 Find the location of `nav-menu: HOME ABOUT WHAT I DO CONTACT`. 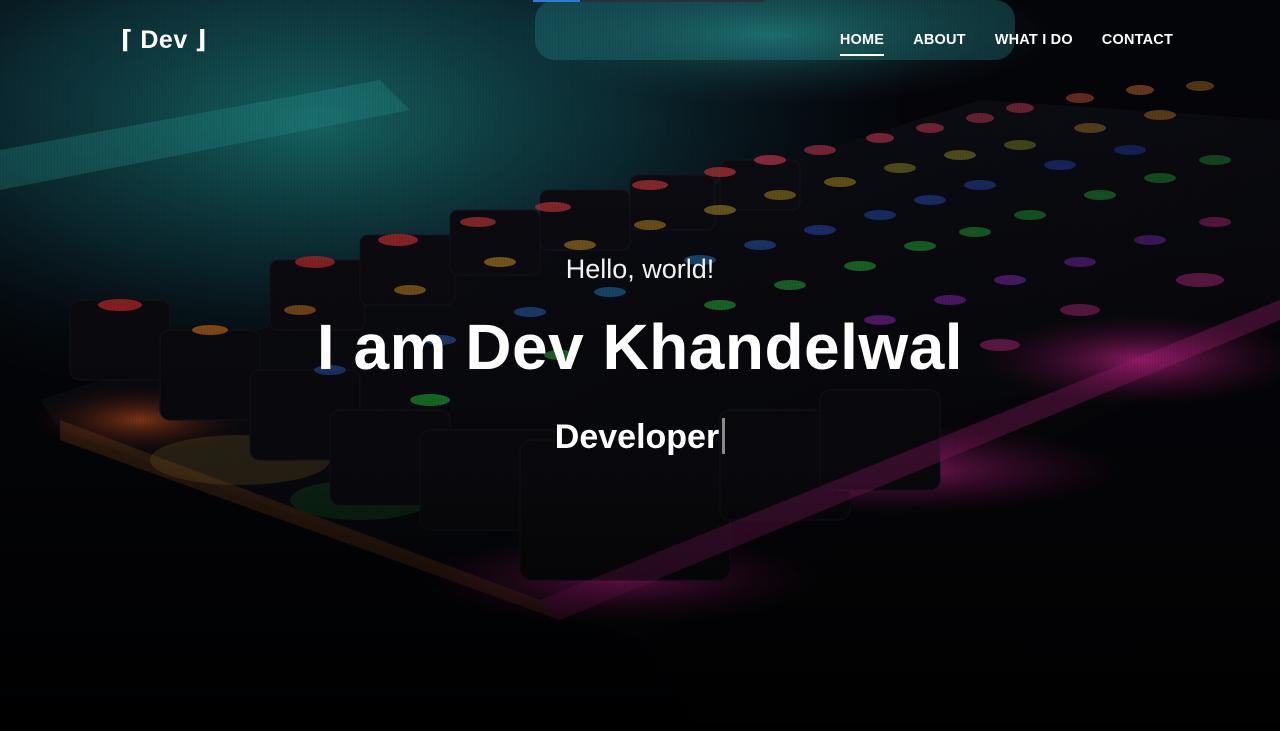

nav-menu: HOME ABOUT WHAT I DO CONTACT is located at coordinates (992, 43).